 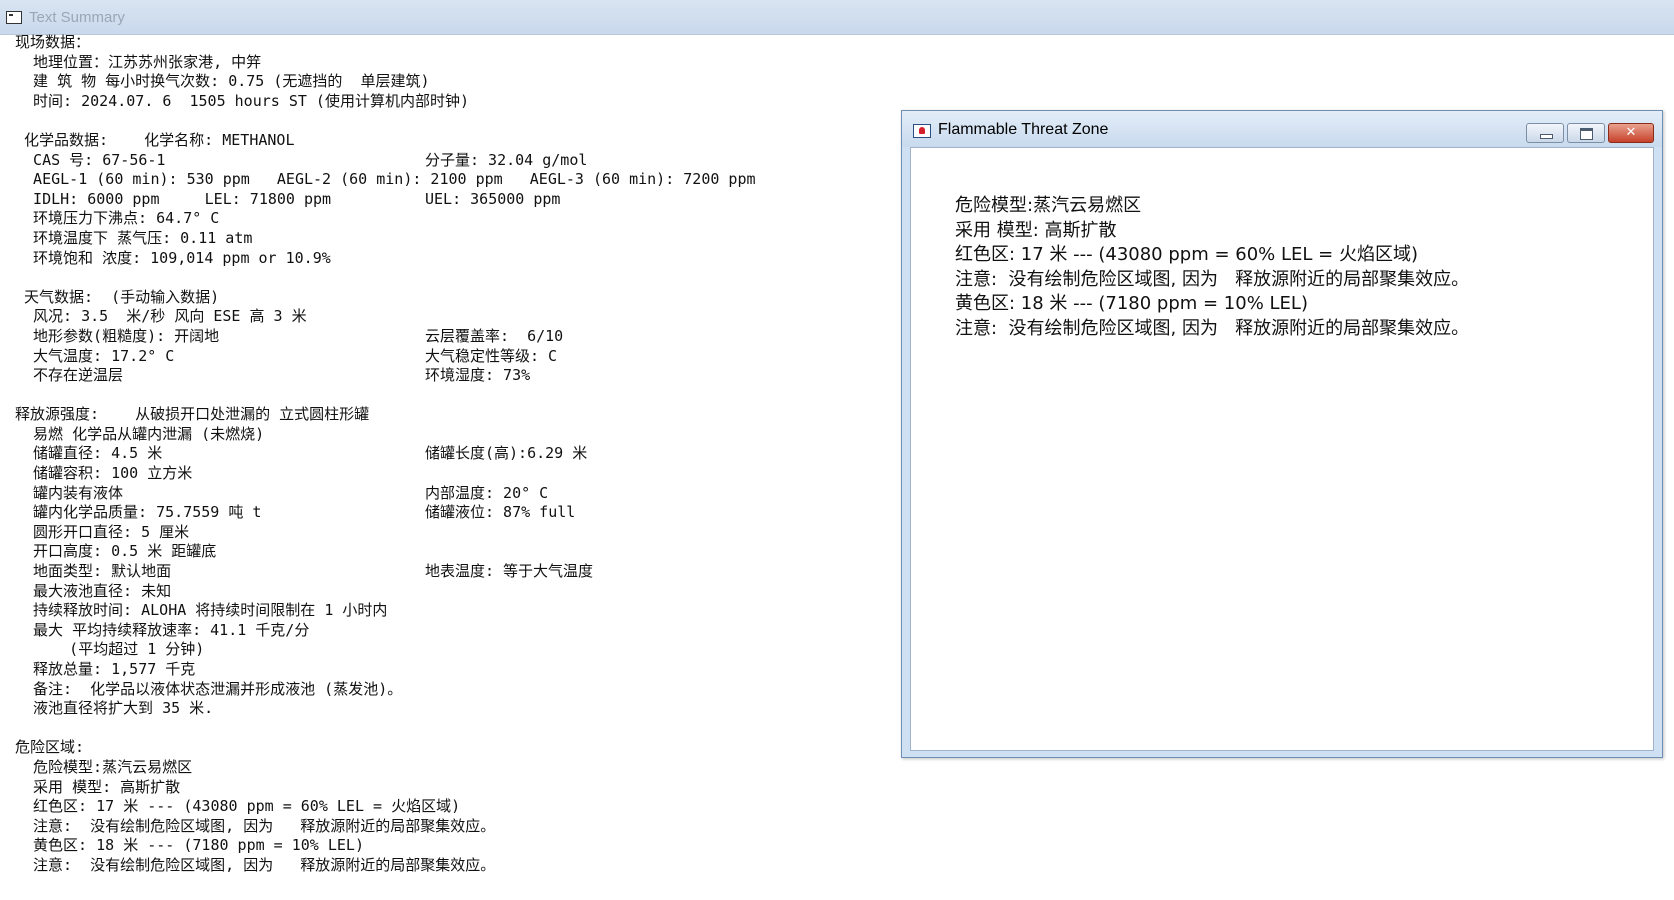 I want to click on window-title: Text Summary, so click(x=77, y=17).